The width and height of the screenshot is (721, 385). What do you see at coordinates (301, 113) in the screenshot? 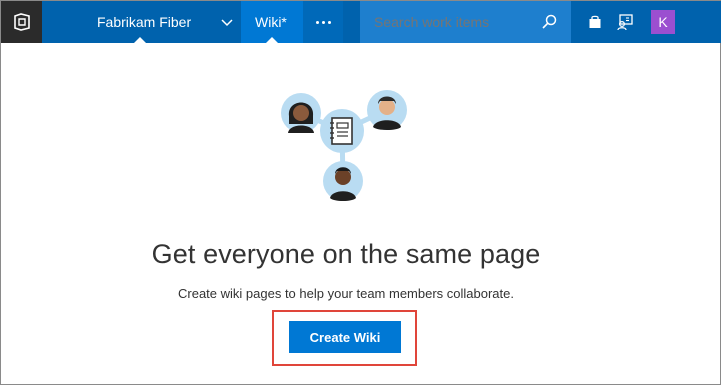
I see `person-woman-icon` at bounding box center [301, 113].